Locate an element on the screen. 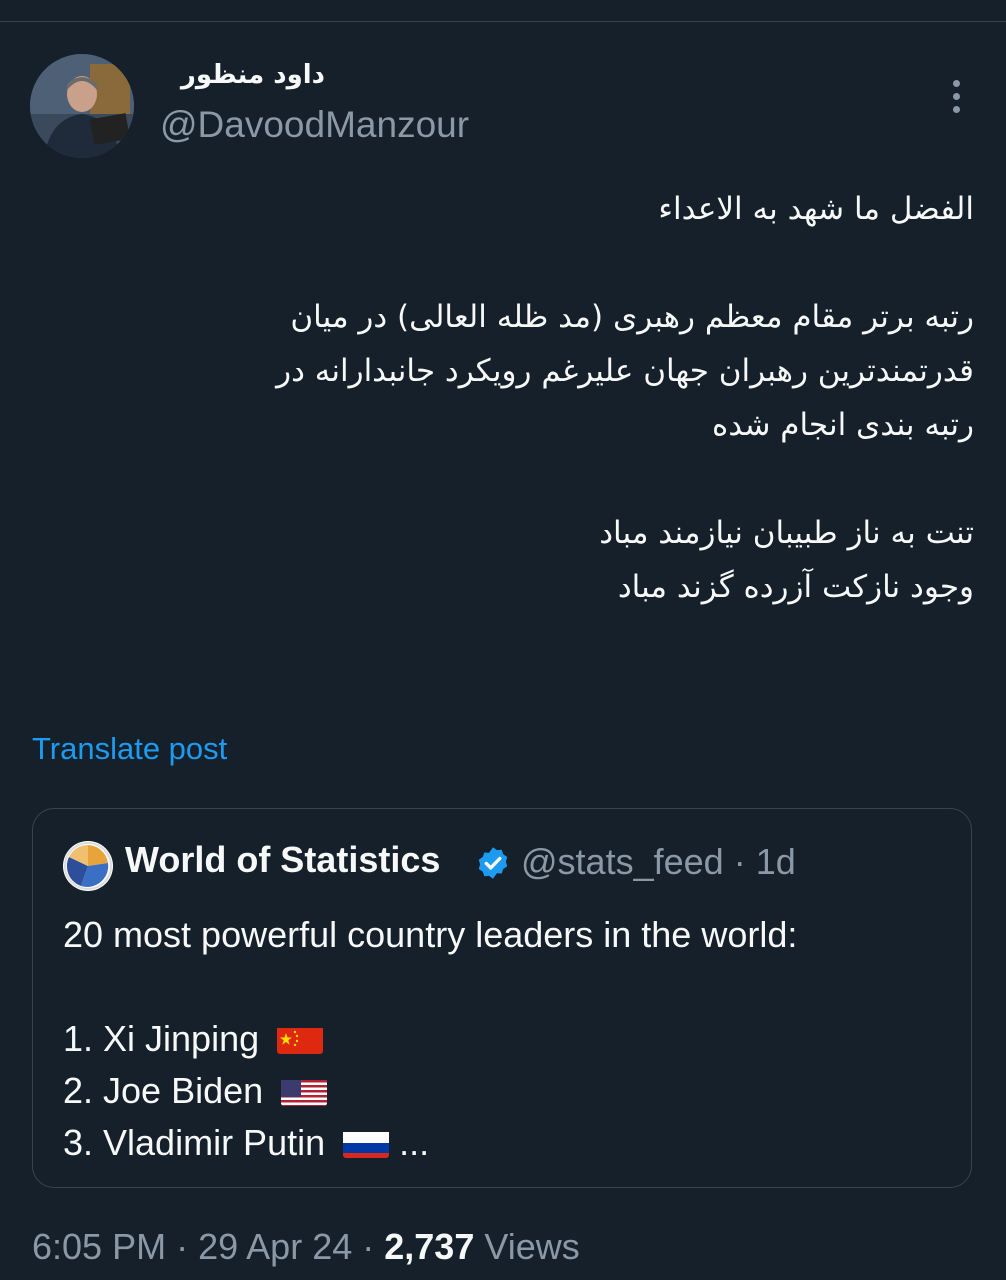  more-options-button is located at coordinates (956, 96).